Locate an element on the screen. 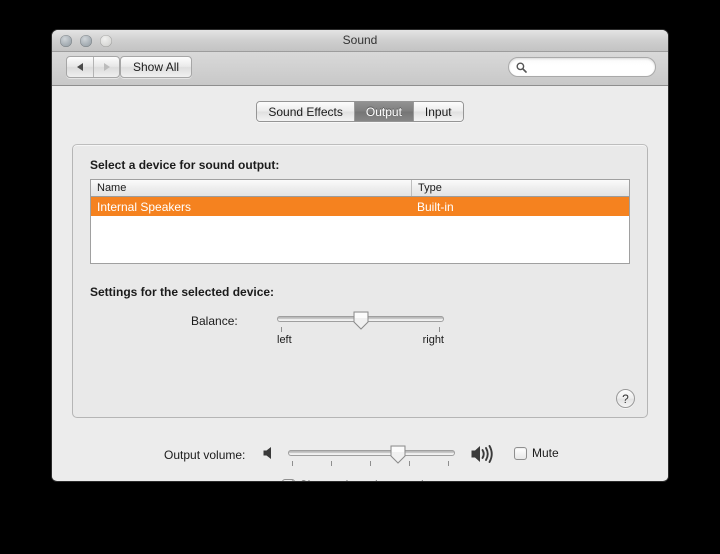 This screenshot has width=720, height=554. mute-checkbox is located at coordinates (520, 453).